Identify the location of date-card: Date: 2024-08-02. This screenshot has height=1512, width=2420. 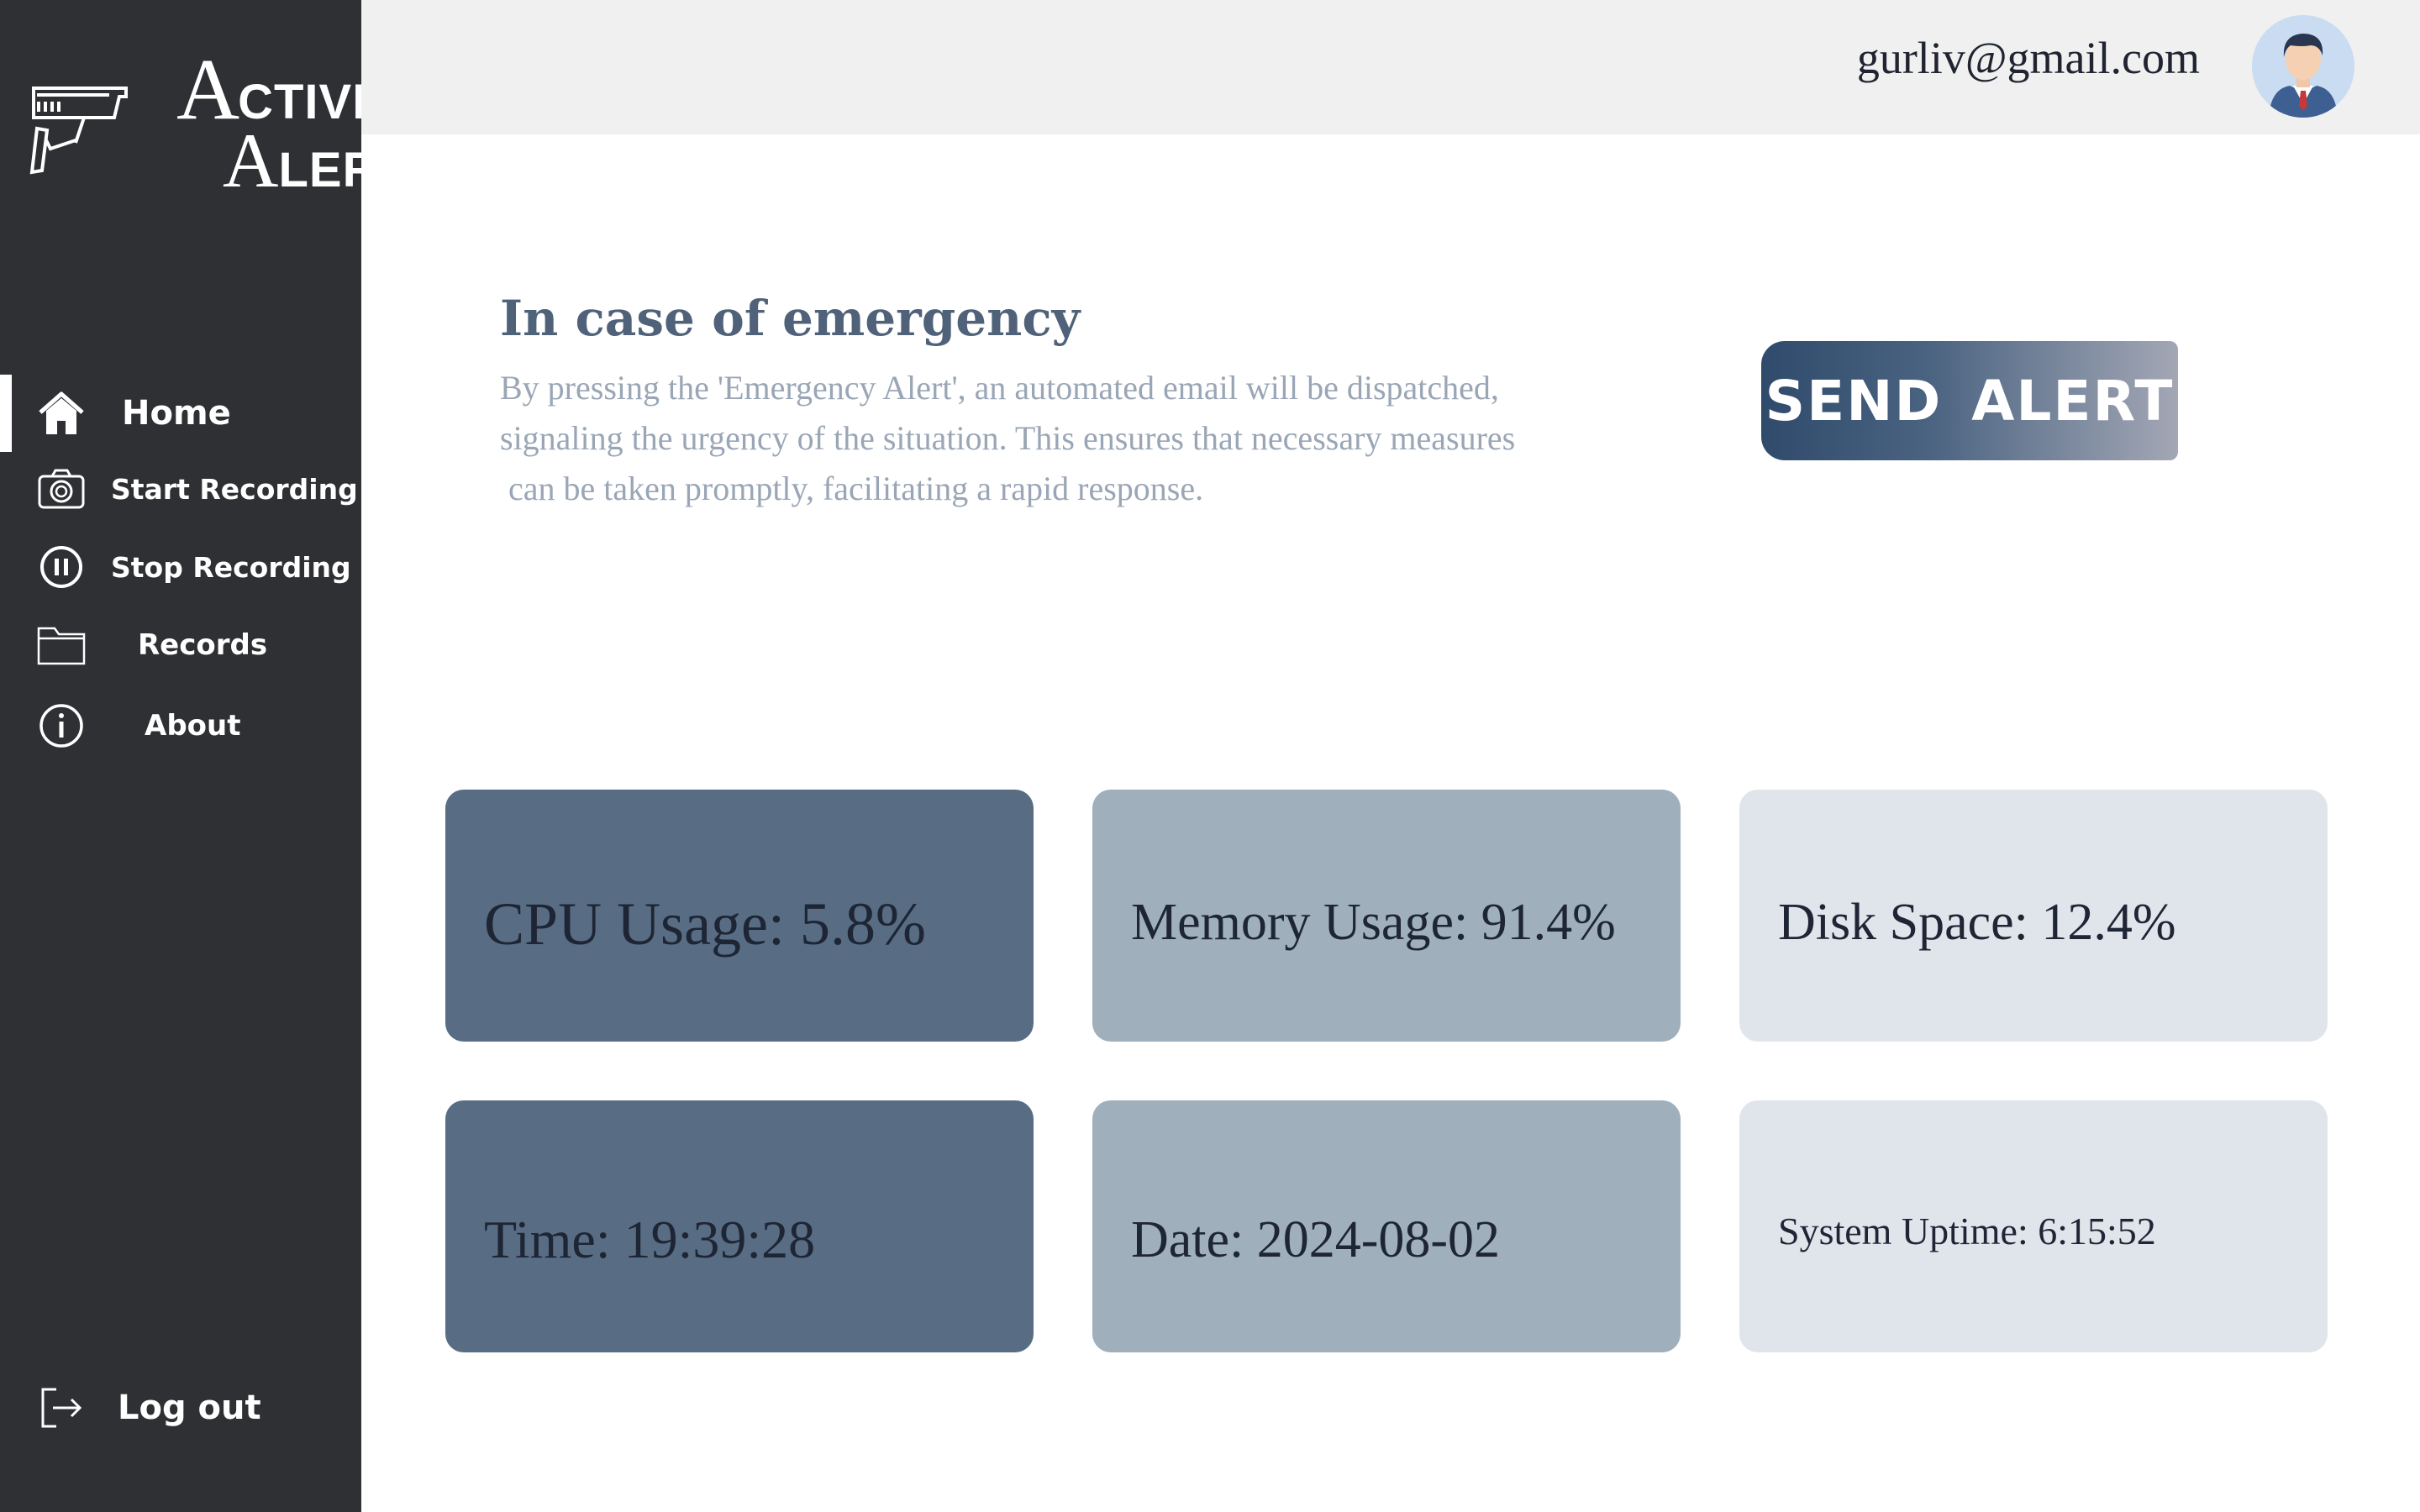
(1386, 1226).